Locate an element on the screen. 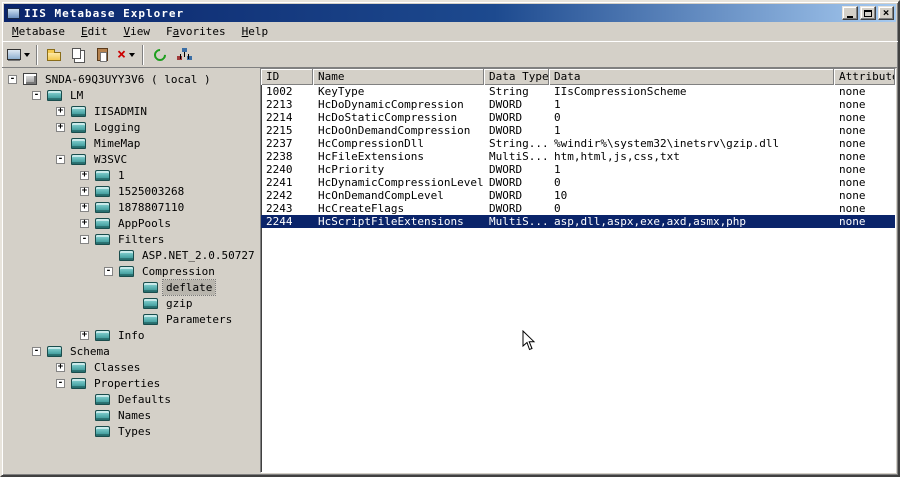 The width and height of the screenshot is (900, 477). tree-node-label: Logging is located at coordinates (117, 127).